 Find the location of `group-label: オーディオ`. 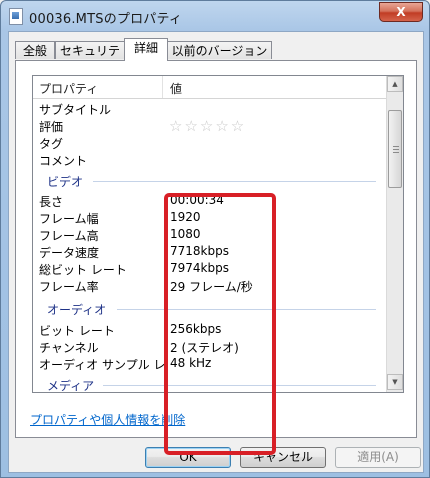

group-label: オーディオ is located at coordinates (77, 310).